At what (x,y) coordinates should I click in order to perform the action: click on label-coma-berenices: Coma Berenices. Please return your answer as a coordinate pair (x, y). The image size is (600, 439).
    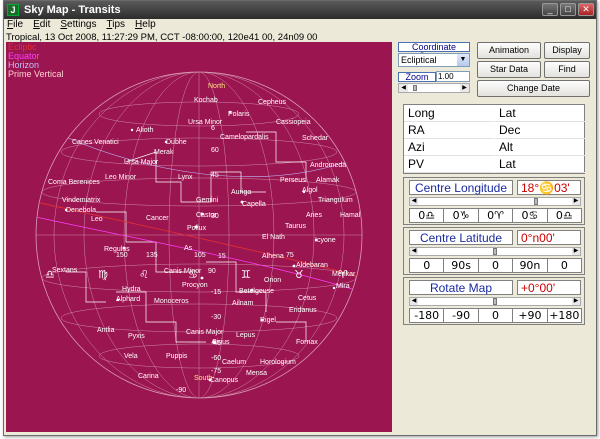
    Looking at the image, I should click on (74, 182).